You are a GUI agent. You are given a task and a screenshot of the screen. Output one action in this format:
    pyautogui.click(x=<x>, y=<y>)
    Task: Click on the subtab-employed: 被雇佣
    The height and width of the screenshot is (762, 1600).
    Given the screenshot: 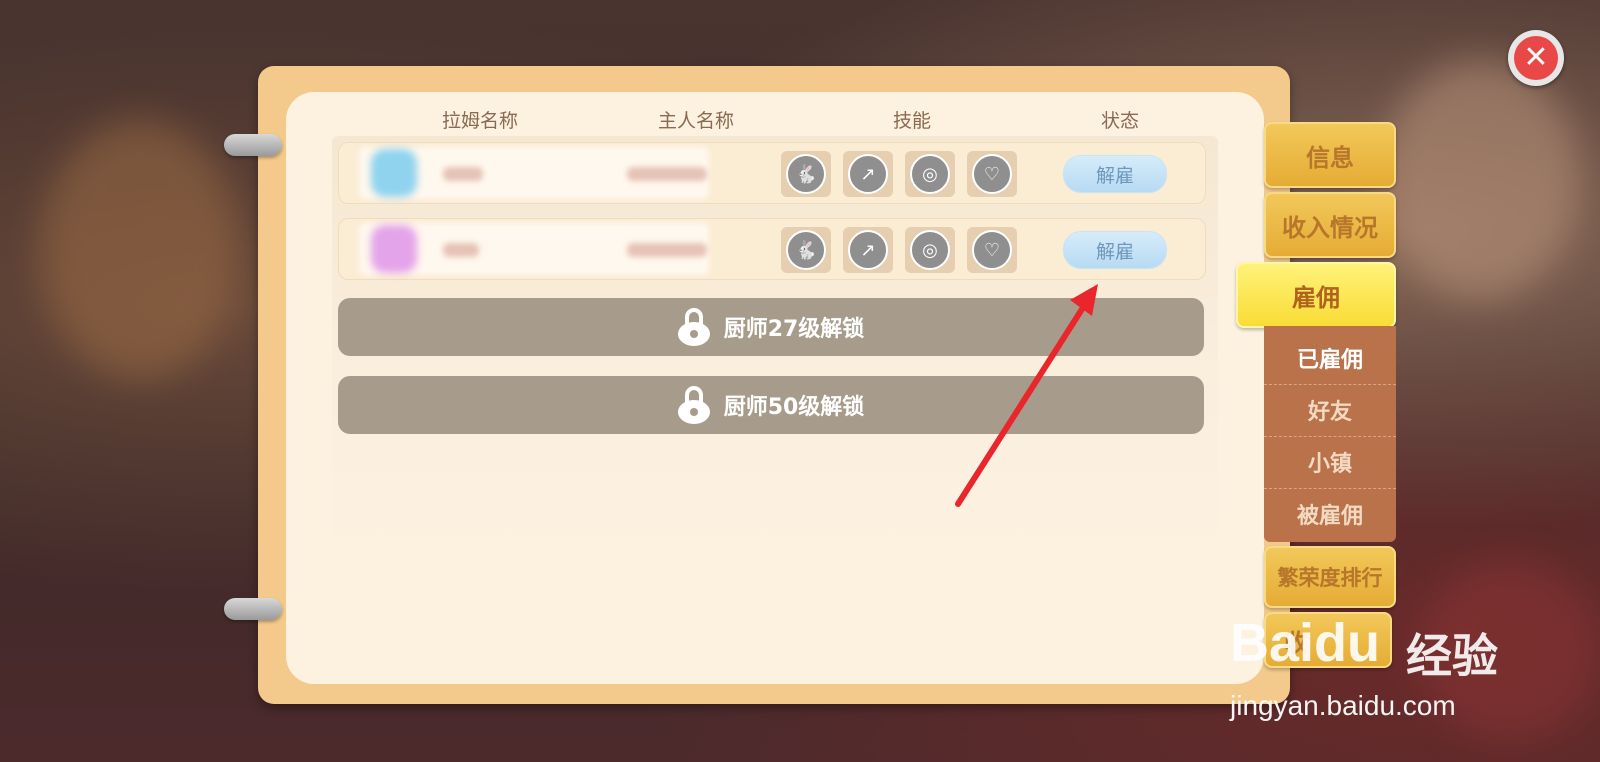 What is the action you would take?
    pyautogui.click(x=1330, y=514)
    